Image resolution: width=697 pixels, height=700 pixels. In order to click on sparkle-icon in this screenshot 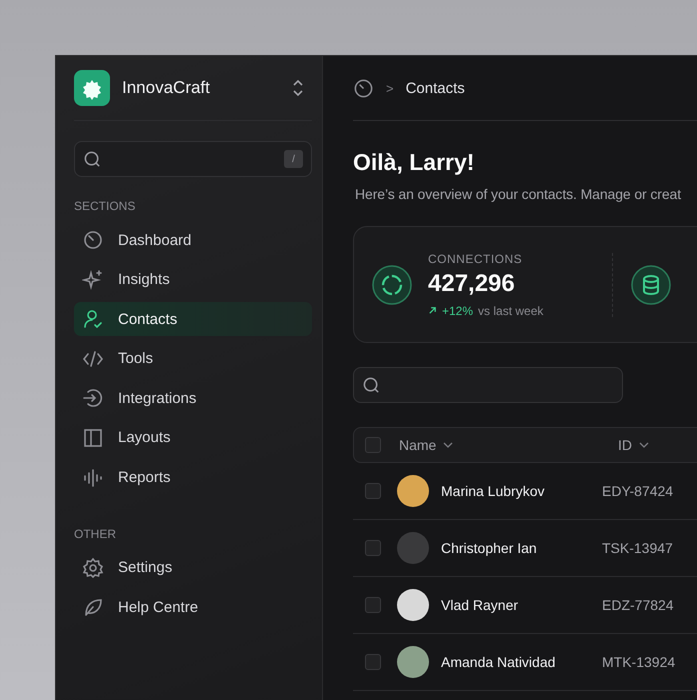, I will do `click(93, 279)`.